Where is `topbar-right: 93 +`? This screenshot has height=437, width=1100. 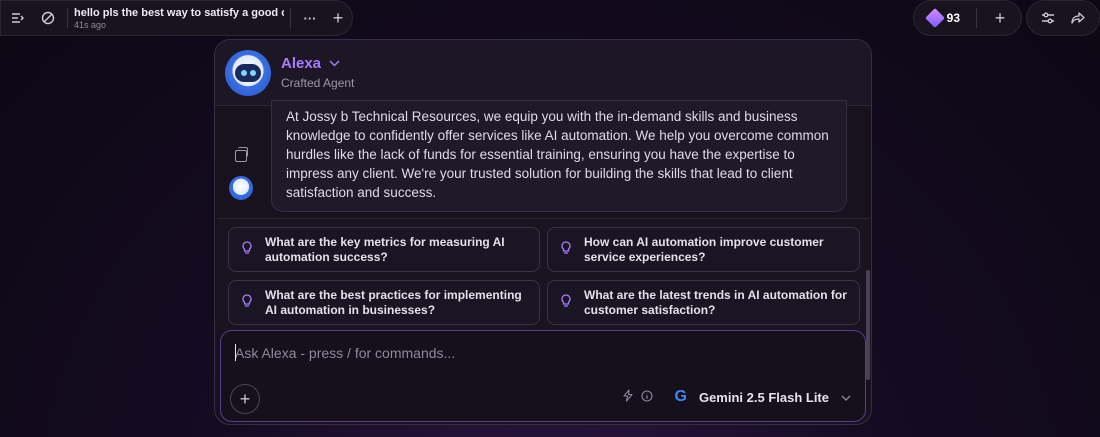 topbar-right: 93 + is located at coordinates (1006, 18).